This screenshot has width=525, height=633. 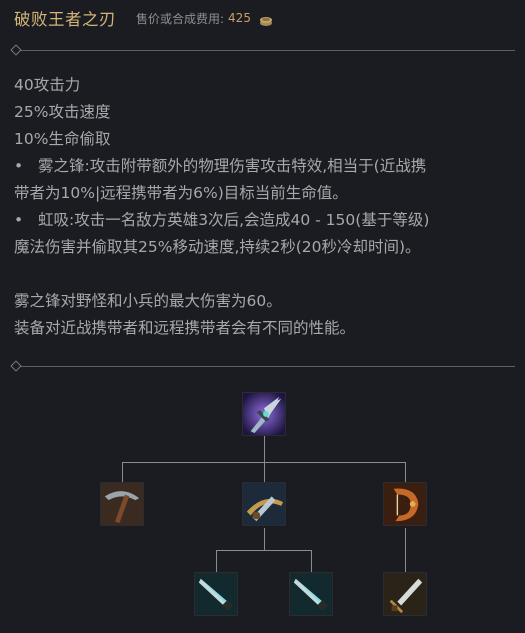 I want to click on note-max-damage: 雾之锋对野怪和小兵的最大伤害为60。, so click(x=148, y=301).